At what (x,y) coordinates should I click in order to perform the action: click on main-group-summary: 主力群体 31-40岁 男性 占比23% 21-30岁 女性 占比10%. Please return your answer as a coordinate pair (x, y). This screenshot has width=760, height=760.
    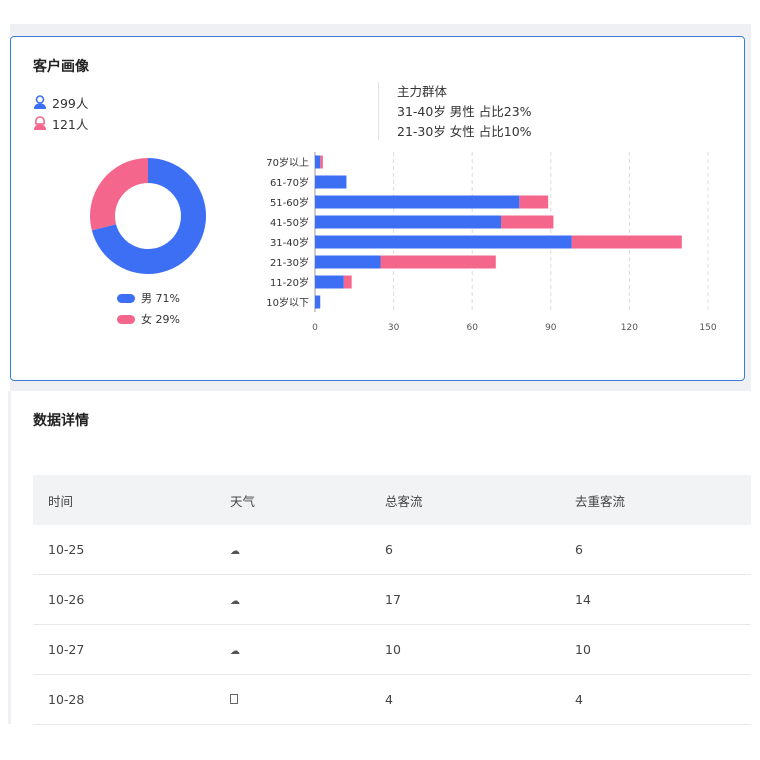
    Looking at the image, I should click on (455, 111).